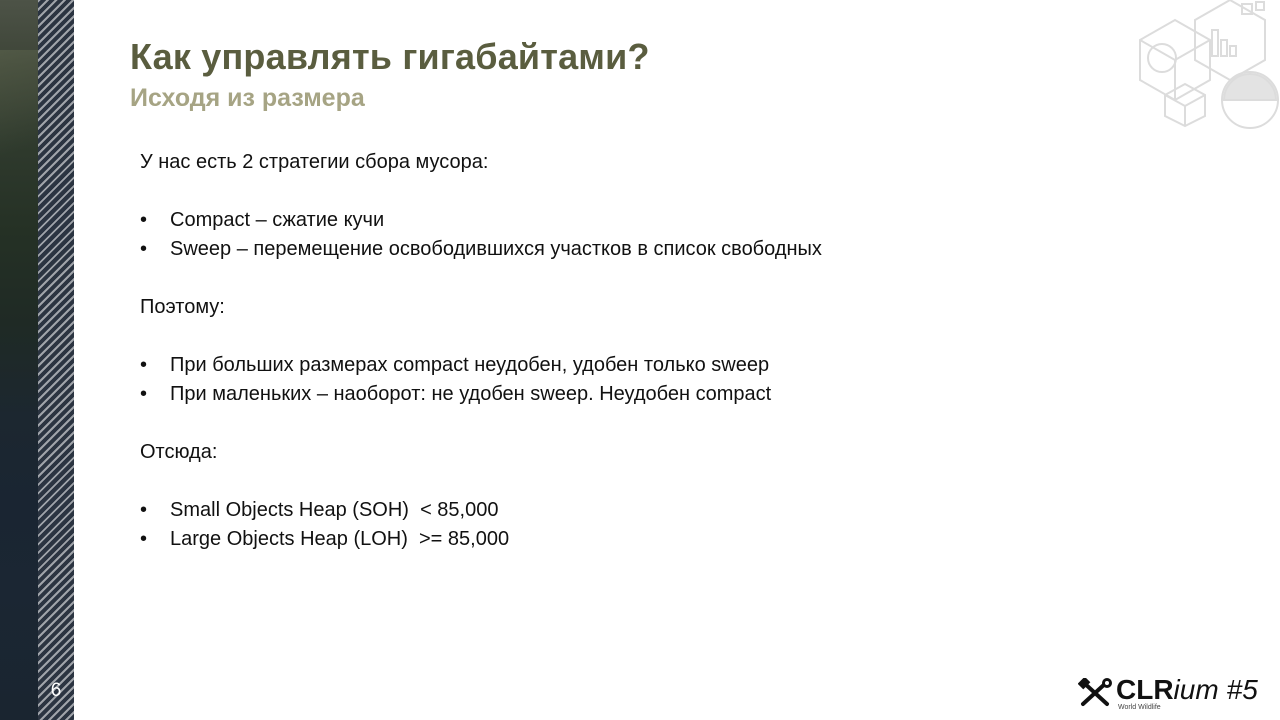 Image resolution: width=1280 pixels, height=720 pixels. Describe the element at coordinates (340, 539) in the screenshot. I see `list-item-text: Large Objects Heap (LOH) >= 85,000` at that location.